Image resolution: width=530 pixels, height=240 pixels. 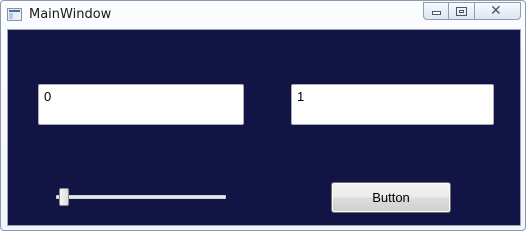 What do you see at coordinates (141, 104) in the screenshot?
I see `left-textbox: 0` at bounding box center [141, 104].